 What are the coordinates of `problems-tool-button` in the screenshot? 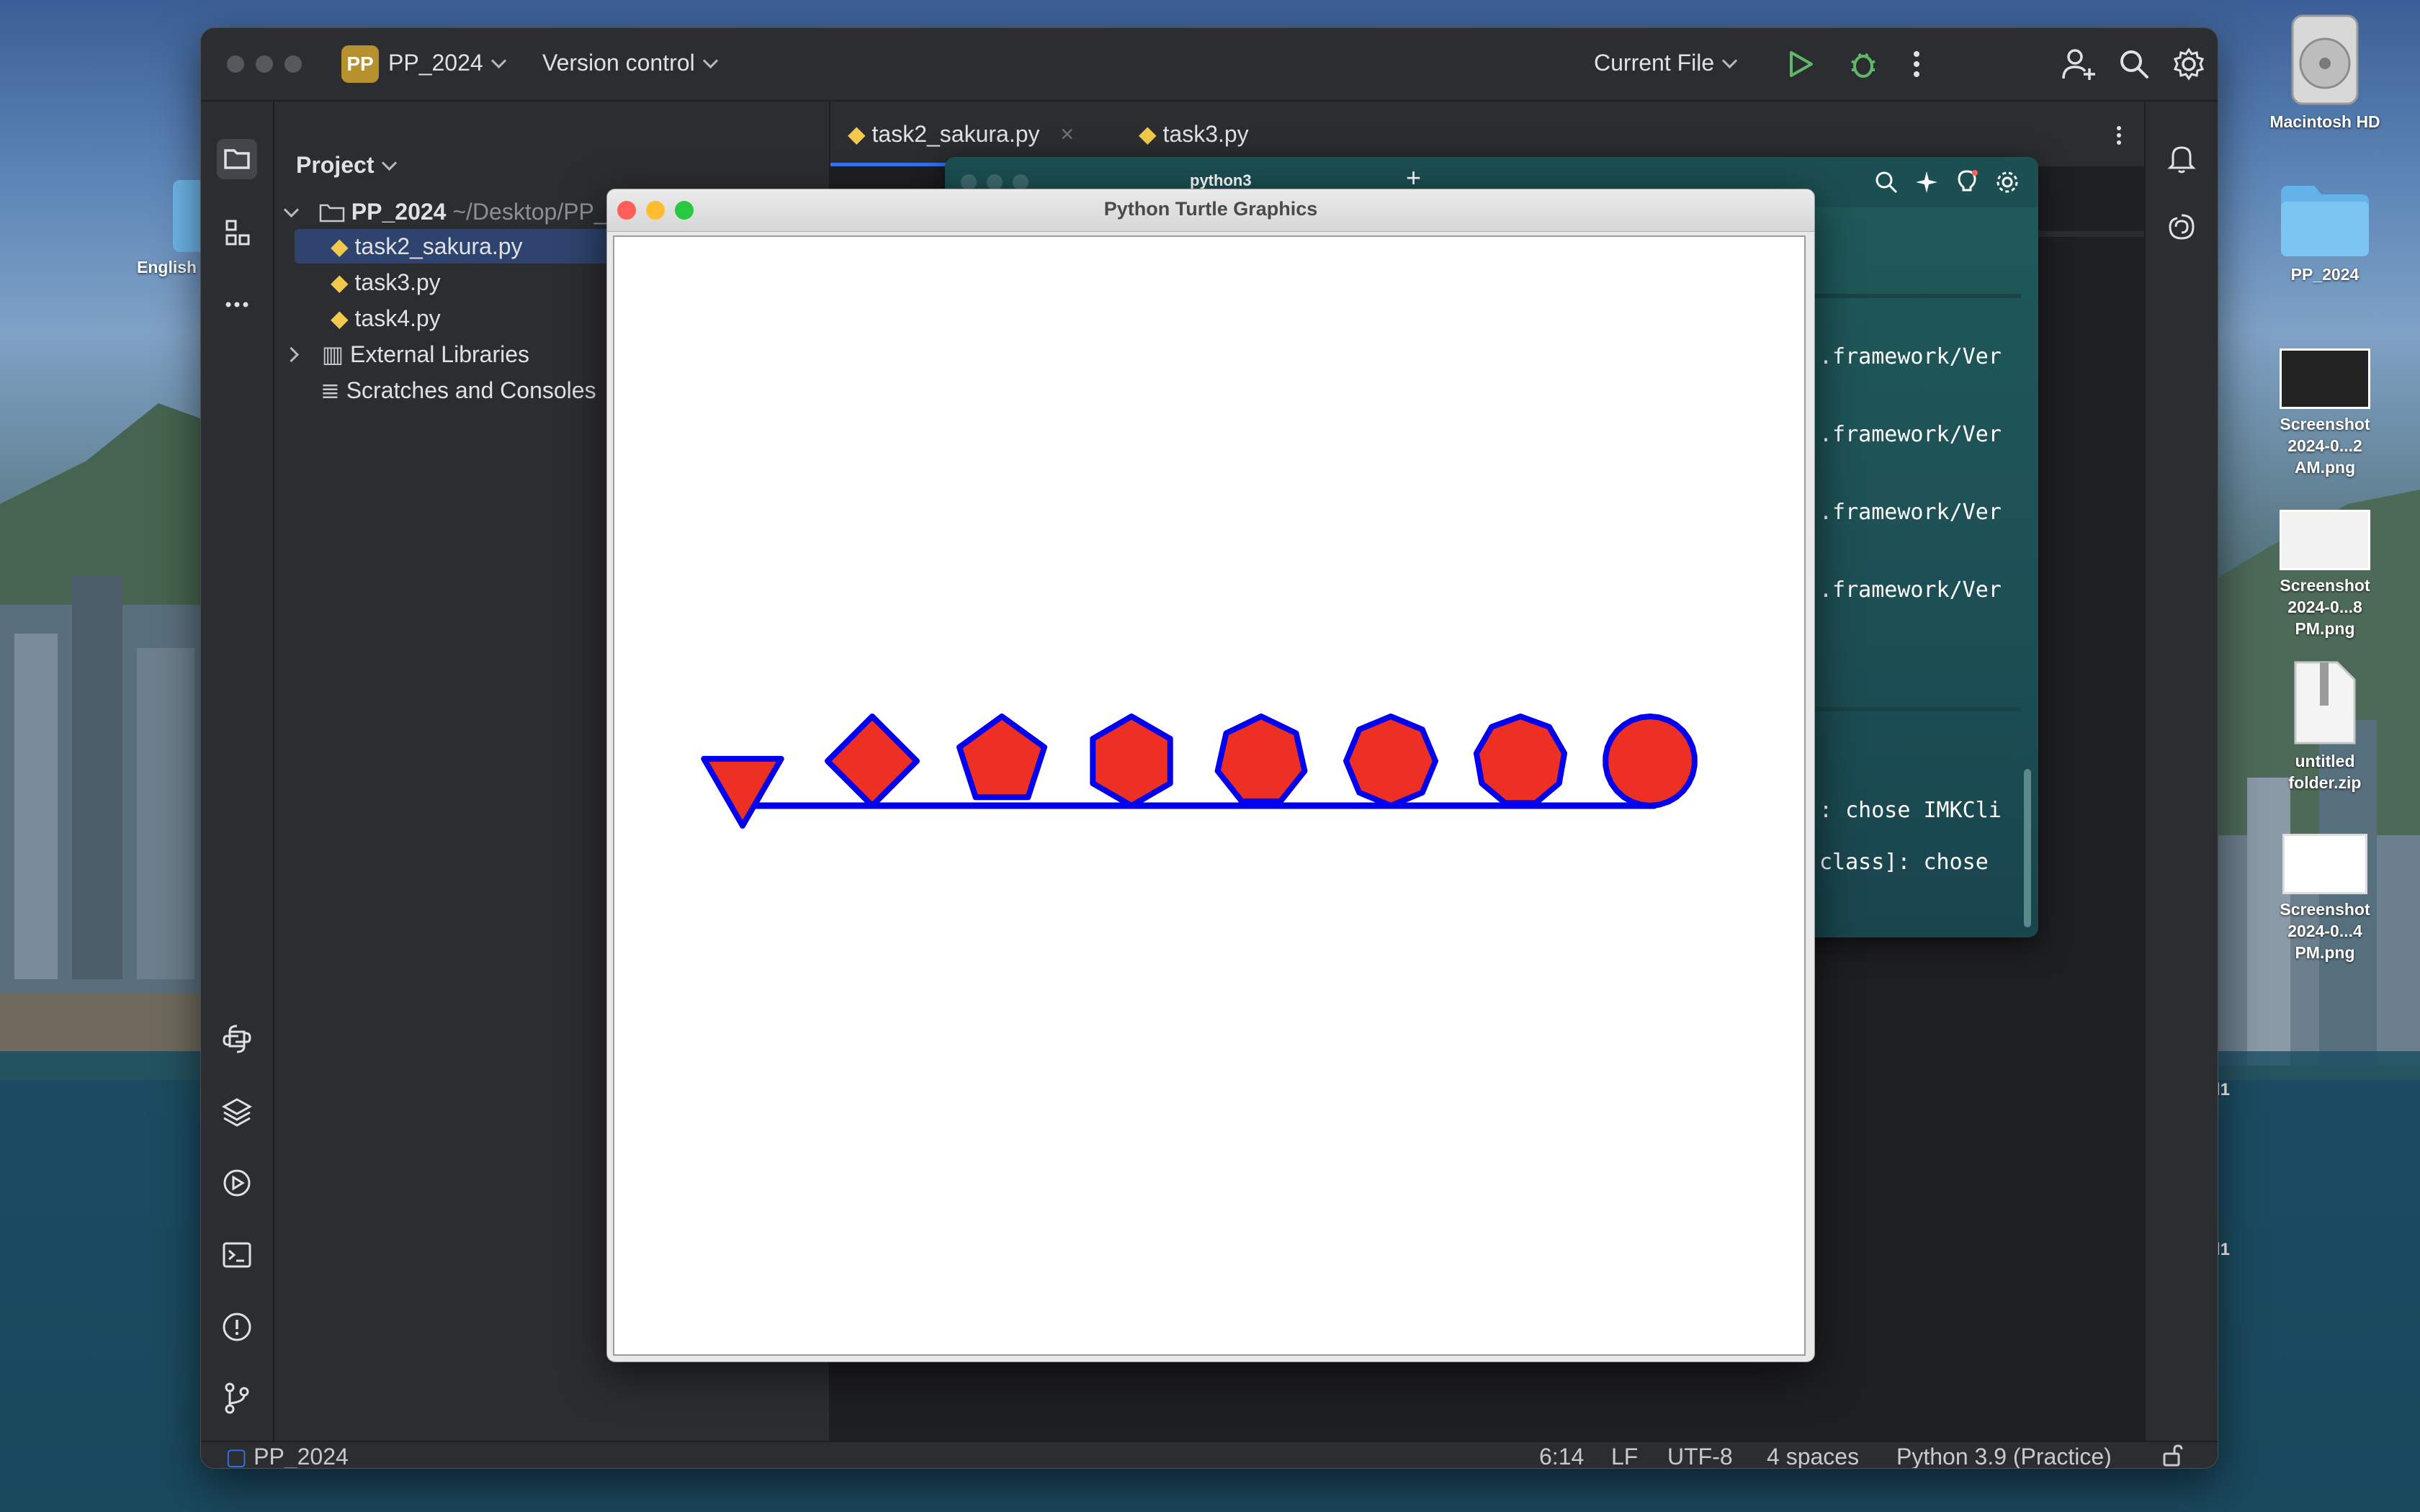 It's located at (237, 1327).